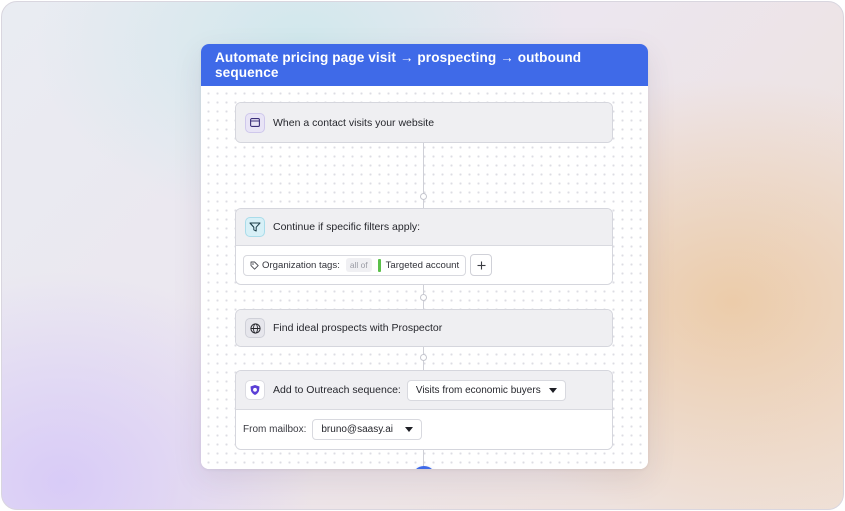  I want to click on tag-icon, so click(254, 265).